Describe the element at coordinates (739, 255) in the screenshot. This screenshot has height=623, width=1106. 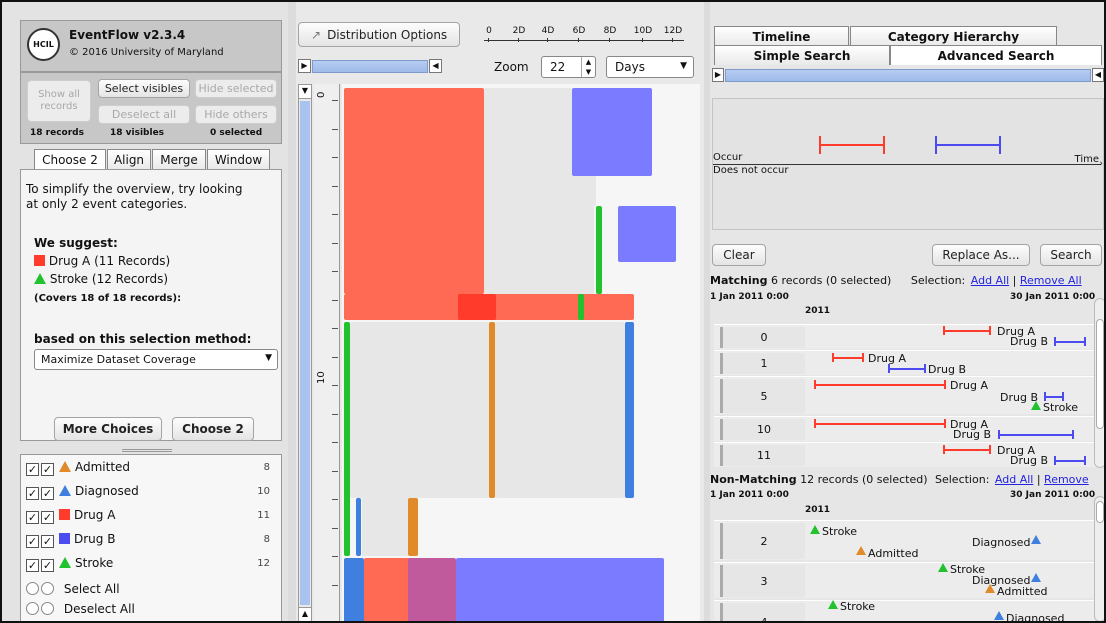
I see `clear-button: Clear` at that location.